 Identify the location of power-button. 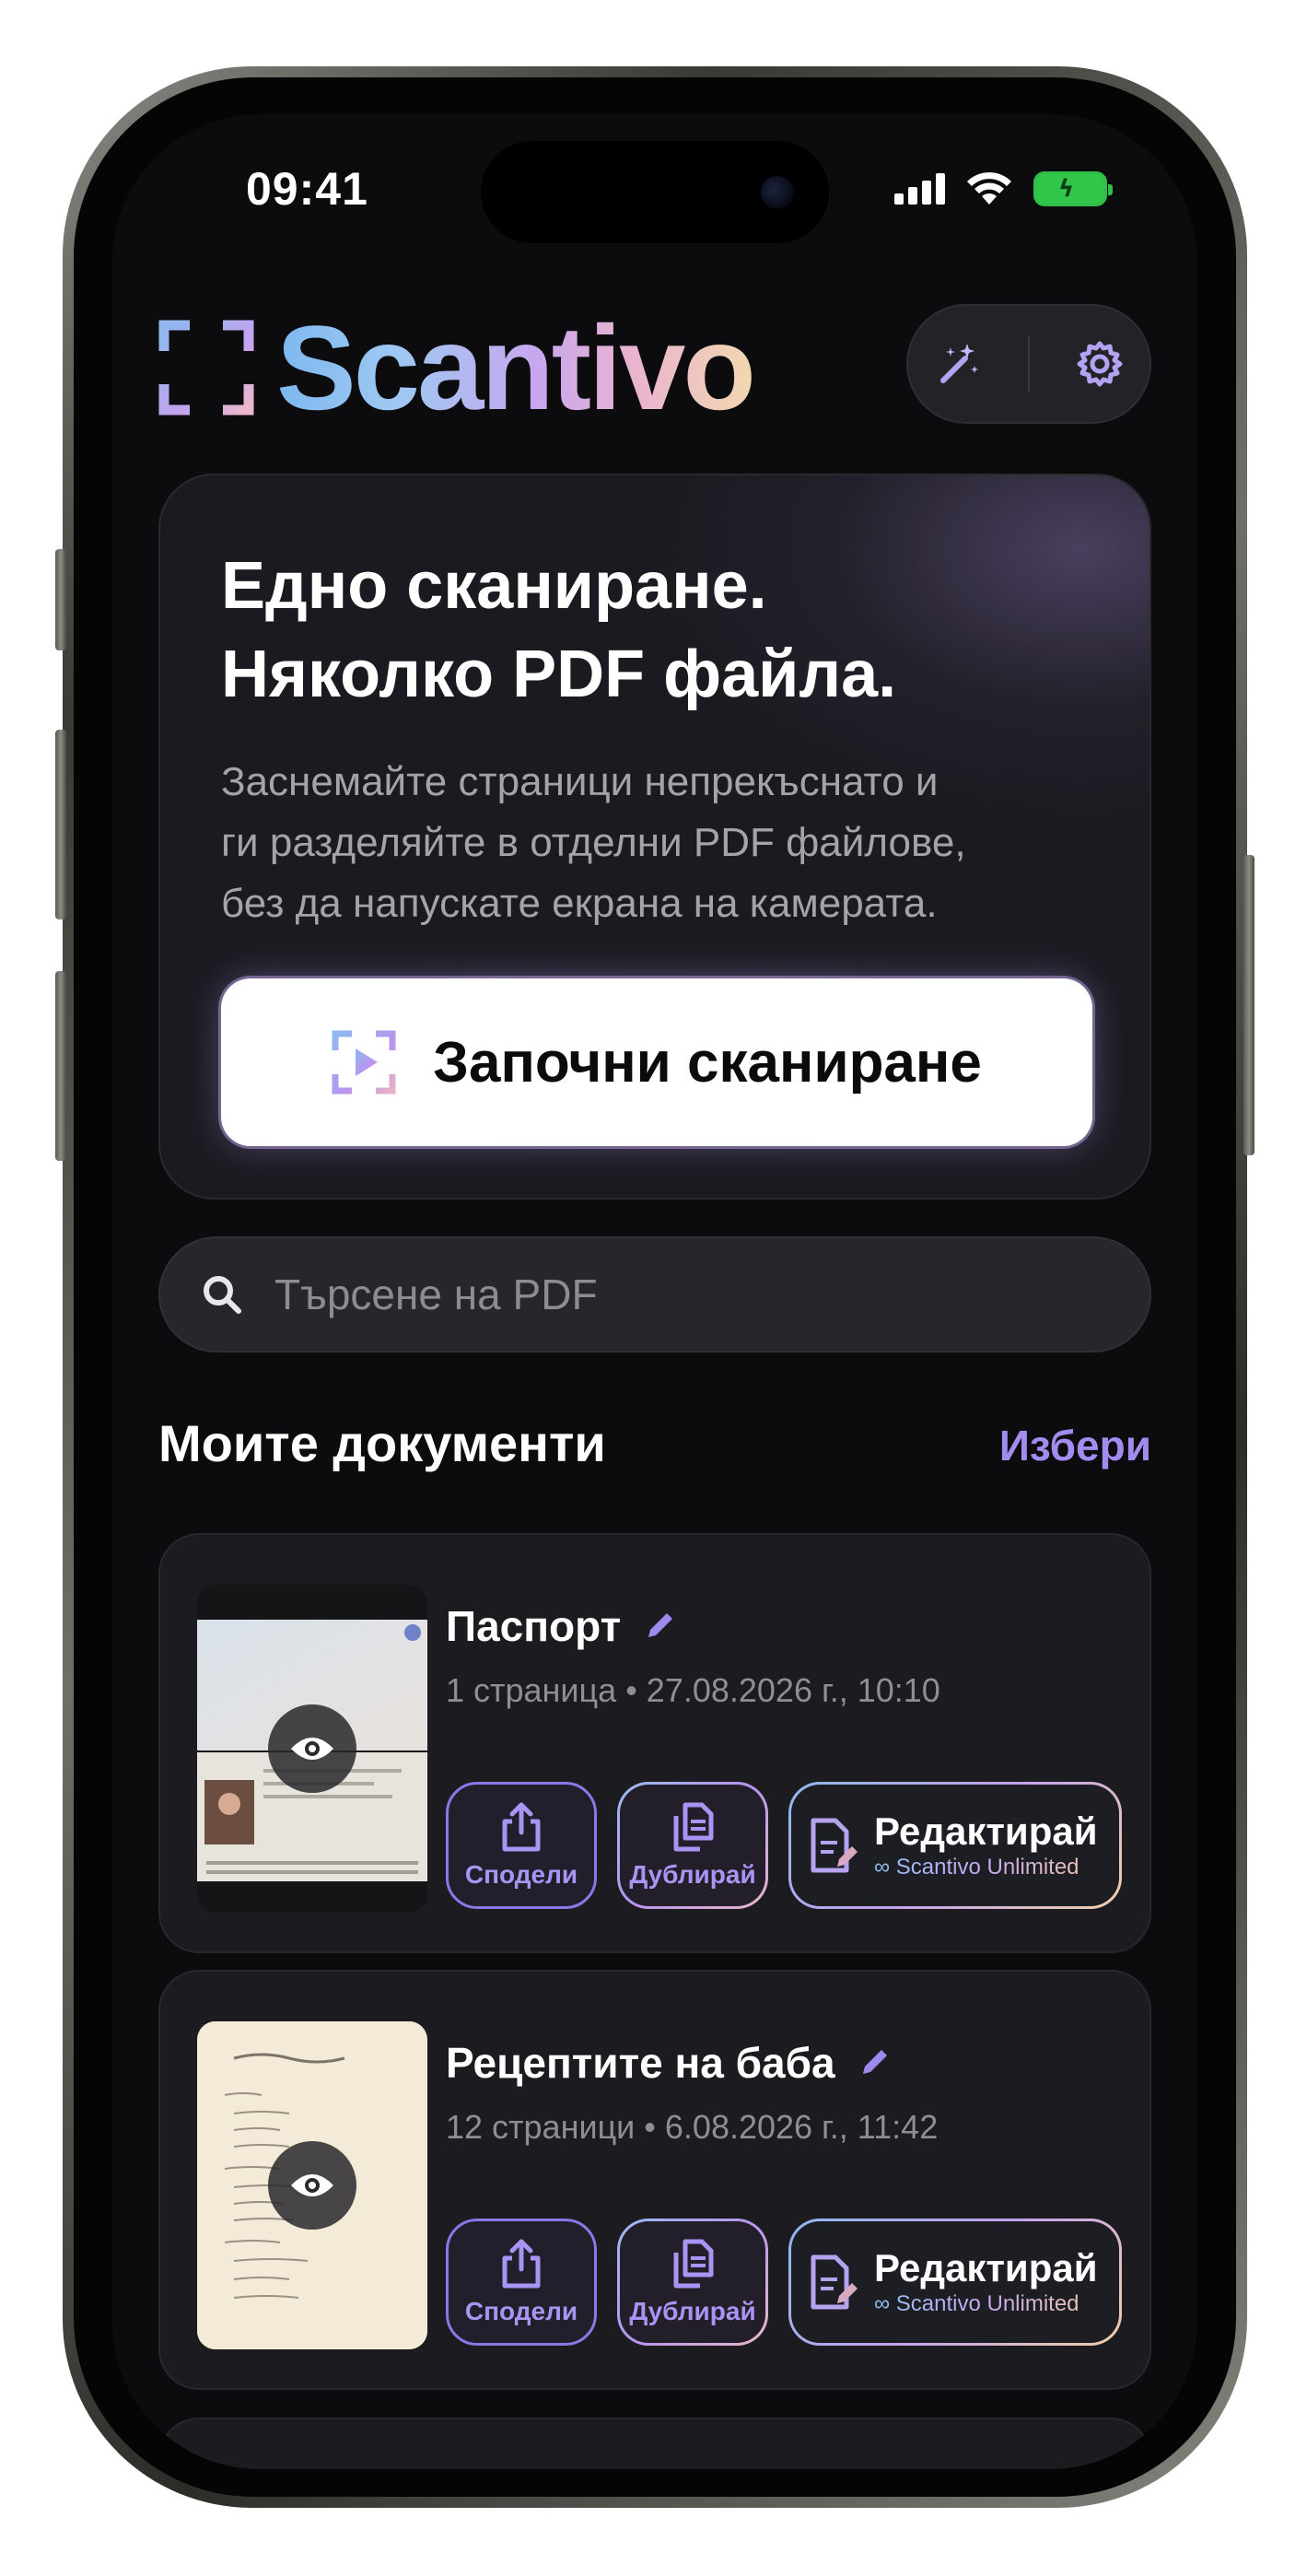
(1248, 1005).